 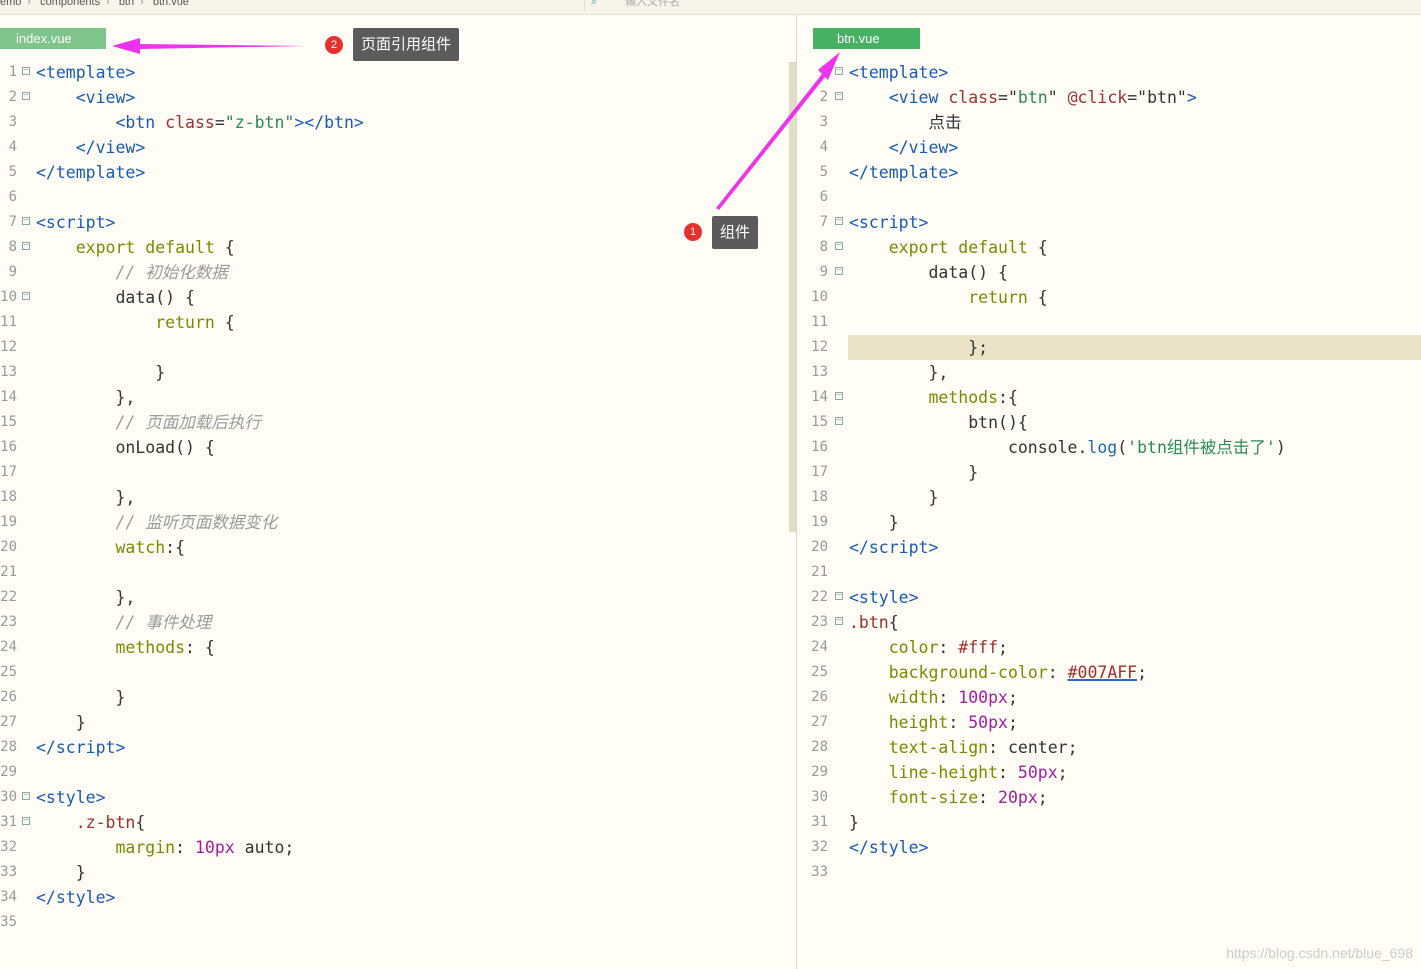 I want to click on file-search-input: ⌕ 输入文件名, so click(x=1002, y=5).